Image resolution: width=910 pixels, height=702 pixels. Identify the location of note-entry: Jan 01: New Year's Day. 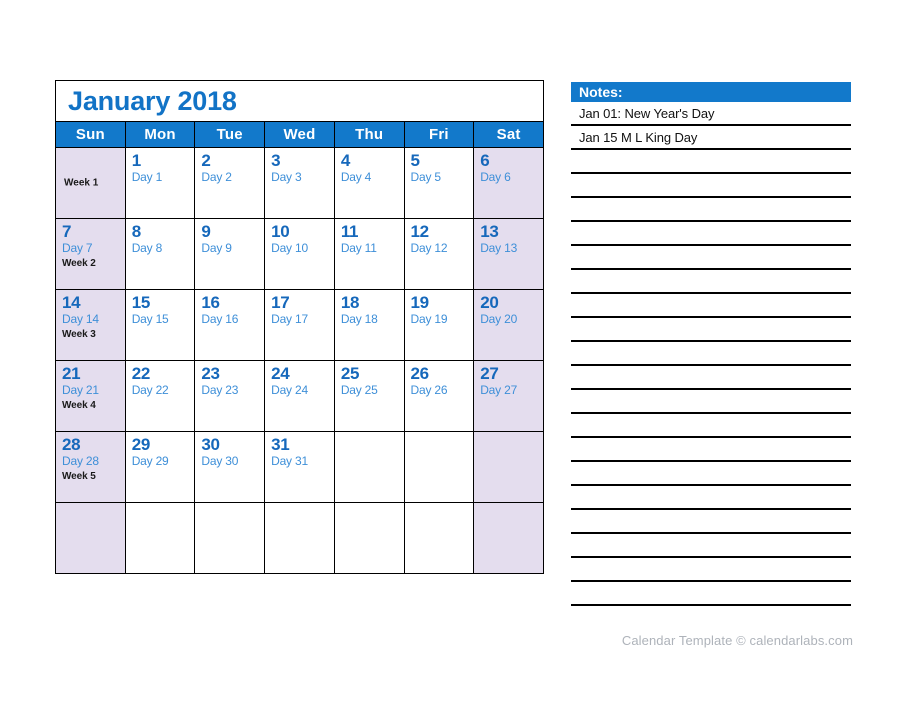
(711, 114).